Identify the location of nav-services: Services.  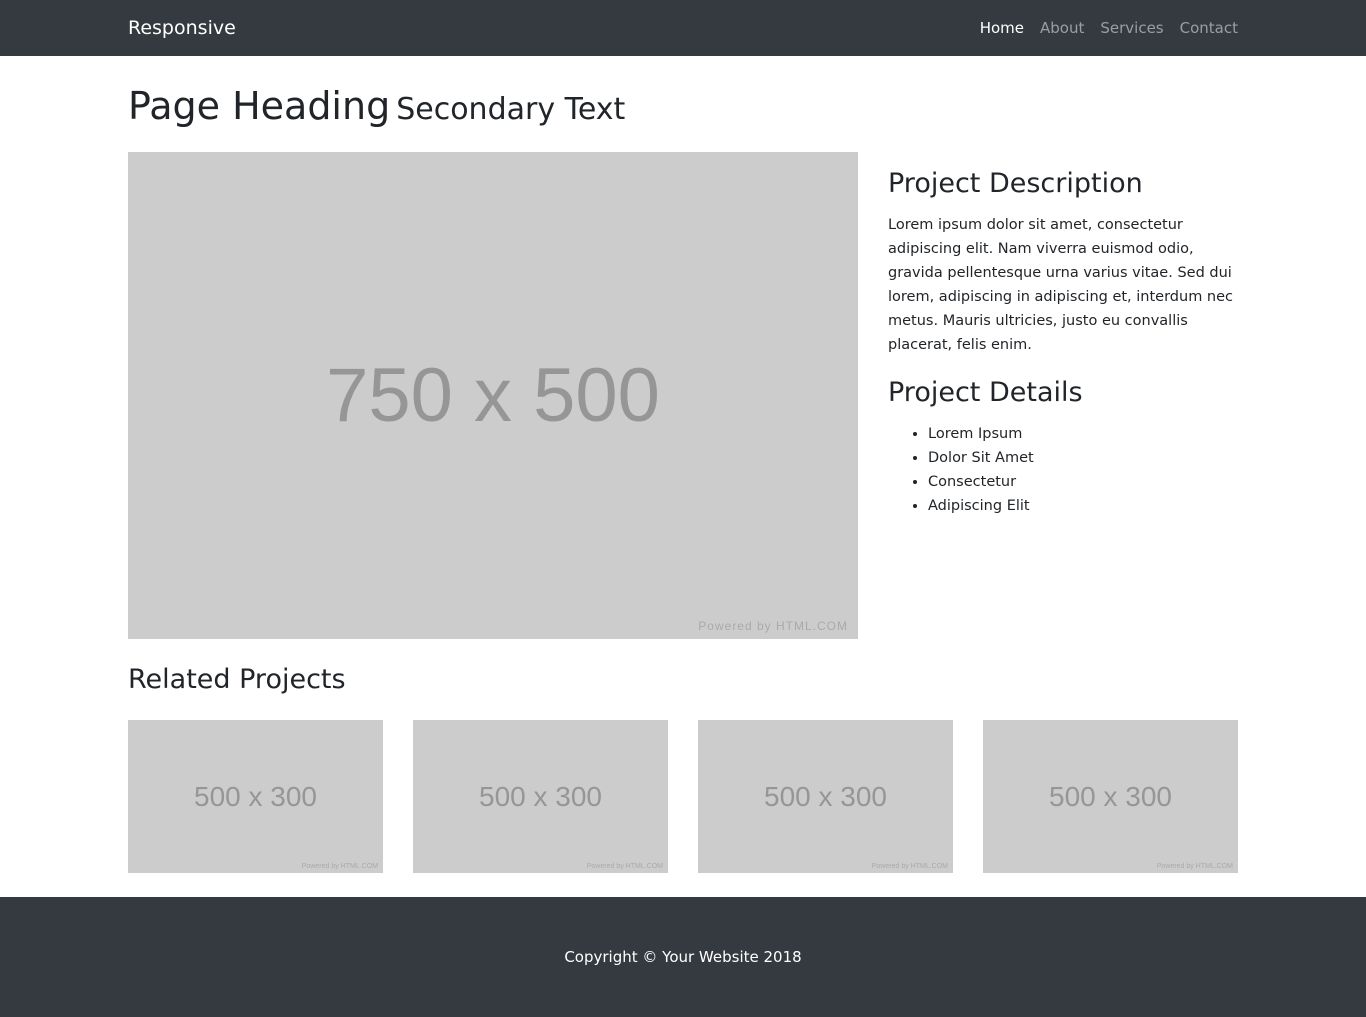
(1131, 28).